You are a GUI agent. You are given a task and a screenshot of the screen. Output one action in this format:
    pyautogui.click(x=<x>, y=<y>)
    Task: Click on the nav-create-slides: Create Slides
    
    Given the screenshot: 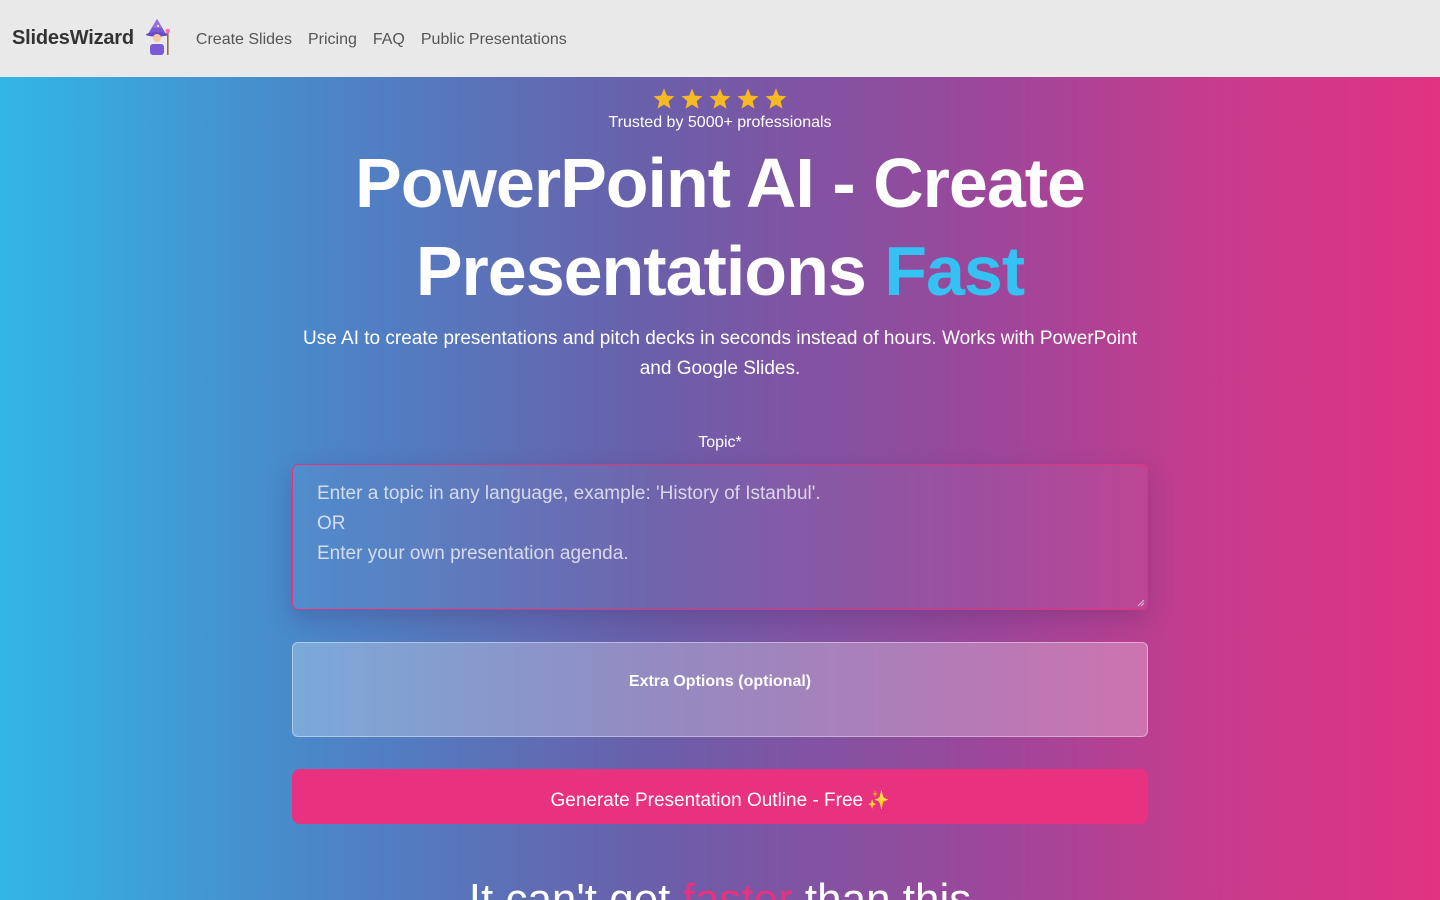 What is the action you would take?
    pyautogui.click(x=244, y=40)
    